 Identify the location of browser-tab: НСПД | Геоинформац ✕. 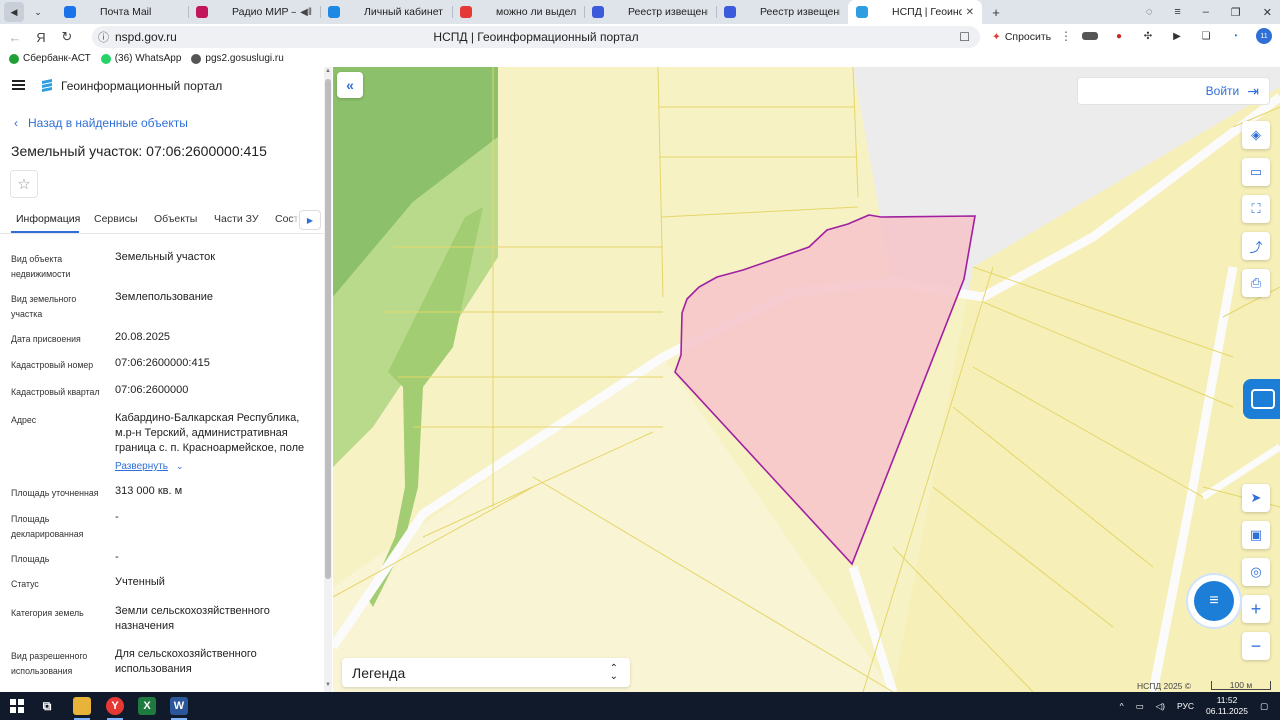
(915, 12).